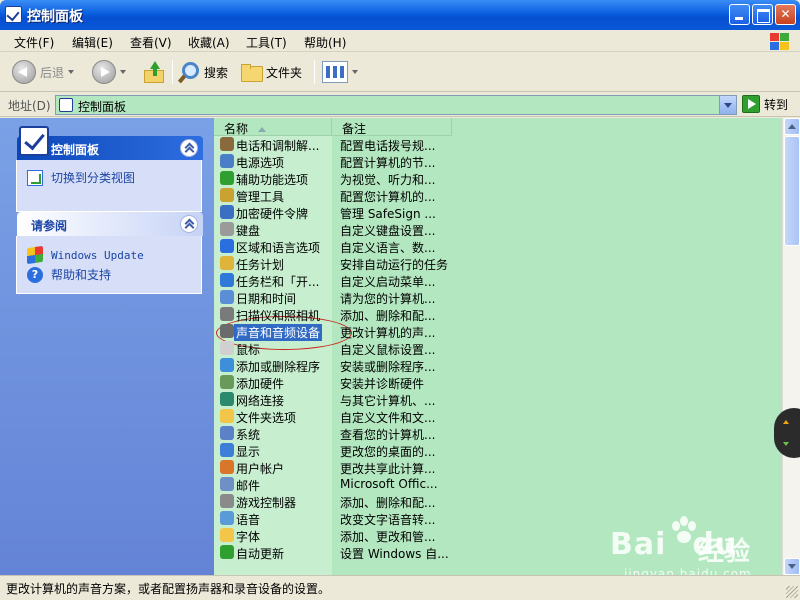 Image resolution: width=800 pixels, height=600 pixels. I want to click on page-nav-widget, so click(787, 433).